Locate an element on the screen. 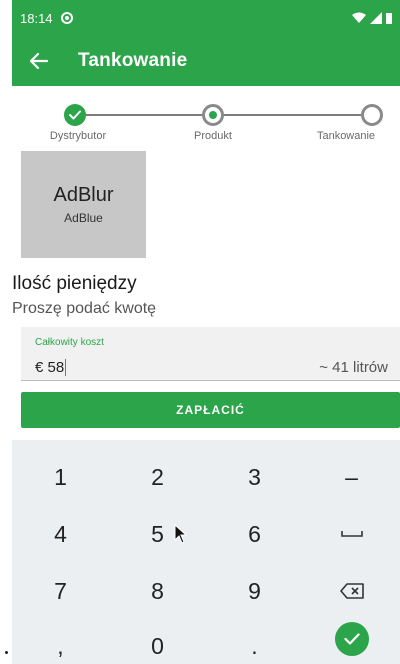  total-cost-input: Całkowity koszt € 58 ~ 41 litrów is located at coordinates (210, 354).